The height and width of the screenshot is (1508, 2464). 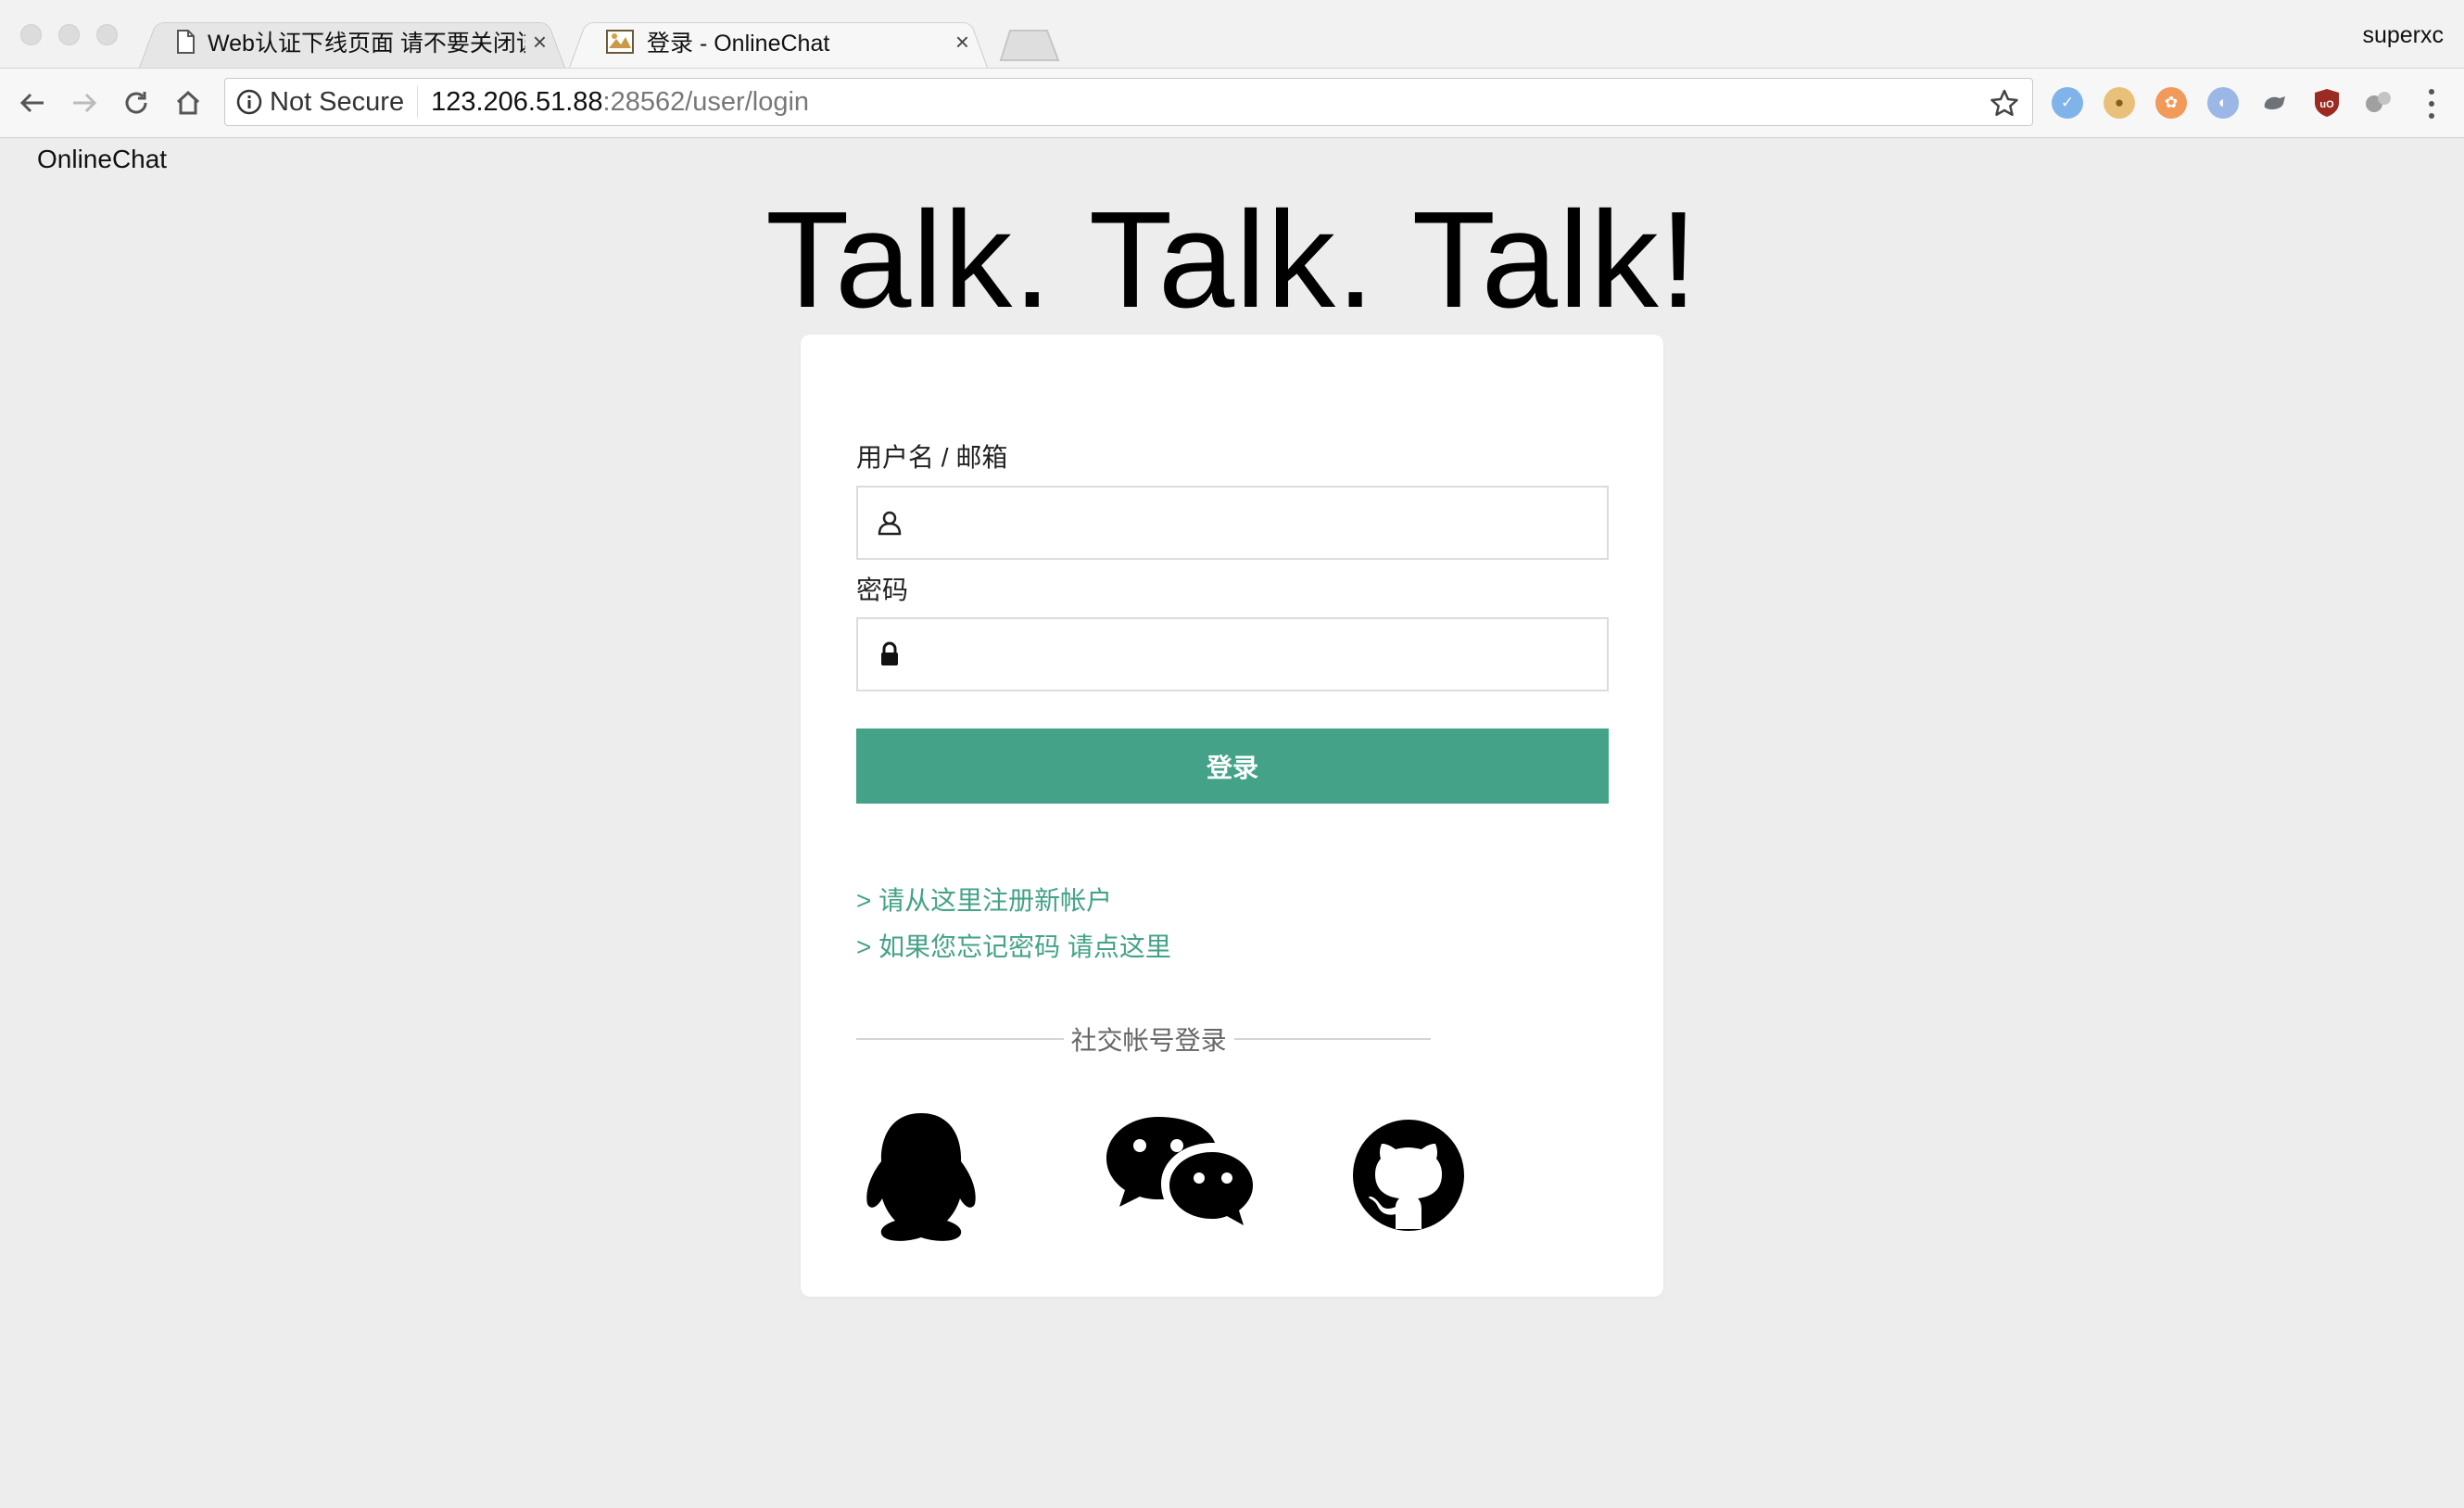 I want to click on home-icon, so click(x=188, y=102).